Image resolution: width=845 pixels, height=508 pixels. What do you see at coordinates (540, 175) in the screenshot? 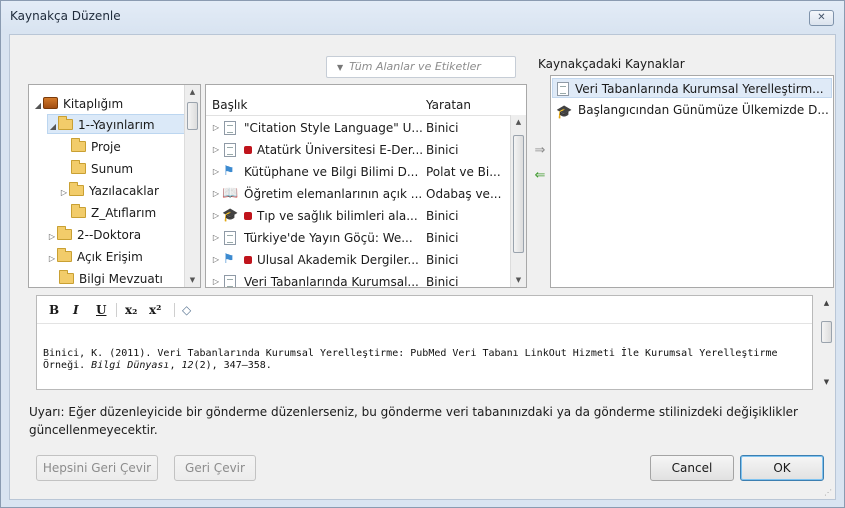
I see `remove-from-bibliography-arrow-icon: ⇐` at bounding box center [540, 175].